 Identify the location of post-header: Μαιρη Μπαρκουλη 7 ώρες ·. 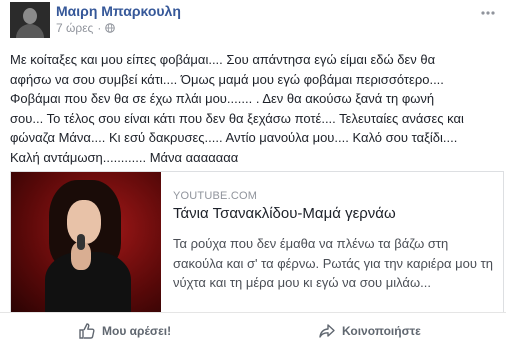
(253, 20).